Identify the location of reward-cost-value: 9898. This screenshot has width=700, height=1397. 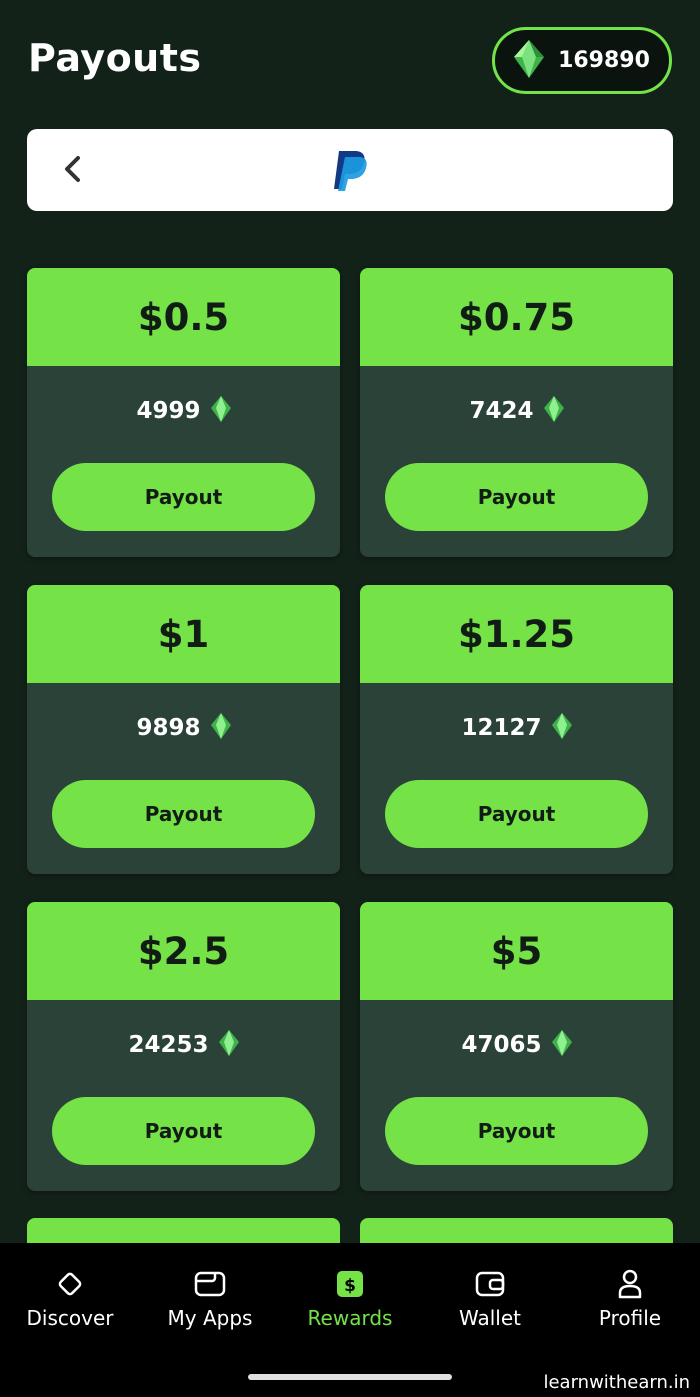
(168, 728).